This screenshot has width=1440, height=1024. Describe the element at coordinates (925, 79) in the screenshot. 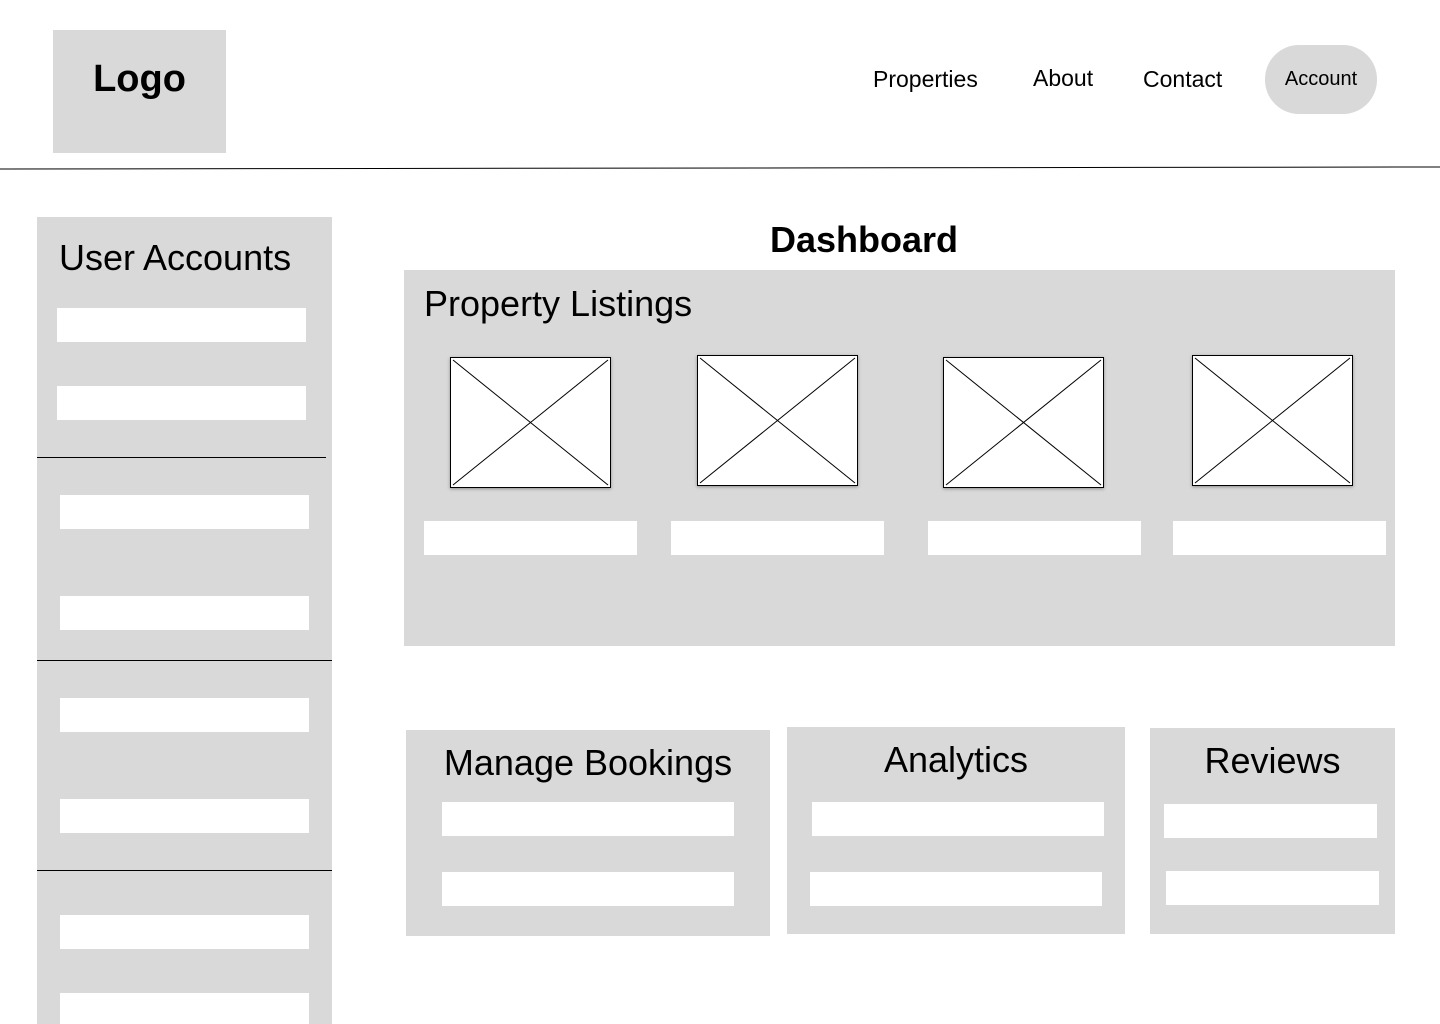

I see `nav-properties: Properties` at that location.